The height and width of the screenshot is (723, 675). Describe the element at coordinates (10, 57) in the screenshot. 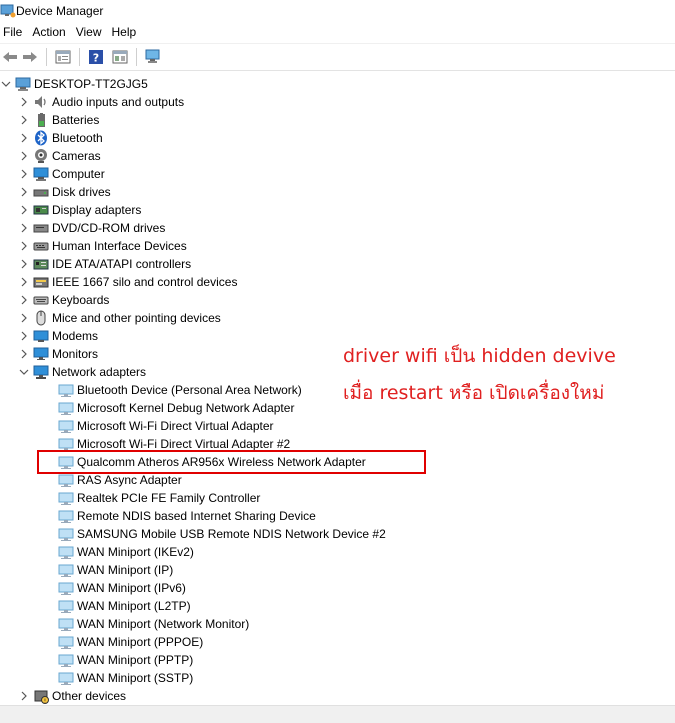

I see `back-icon` at that location.